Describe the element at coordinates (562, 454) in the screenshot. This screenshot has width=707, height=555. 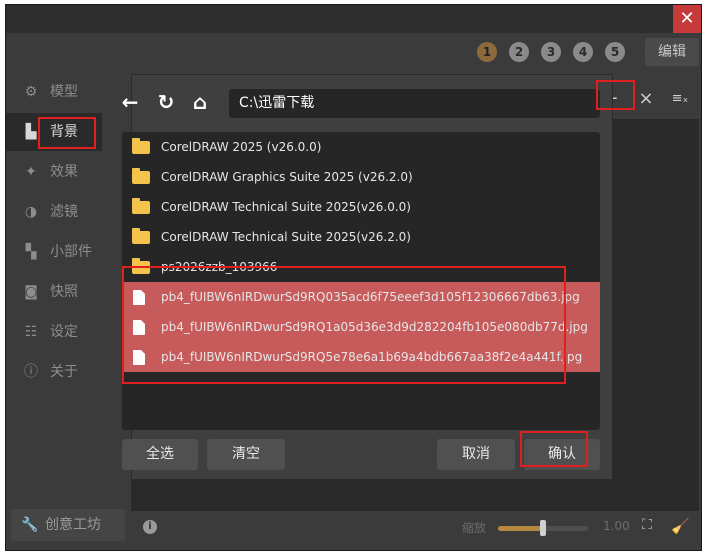
I see `confirm-button: 确认` at that location.